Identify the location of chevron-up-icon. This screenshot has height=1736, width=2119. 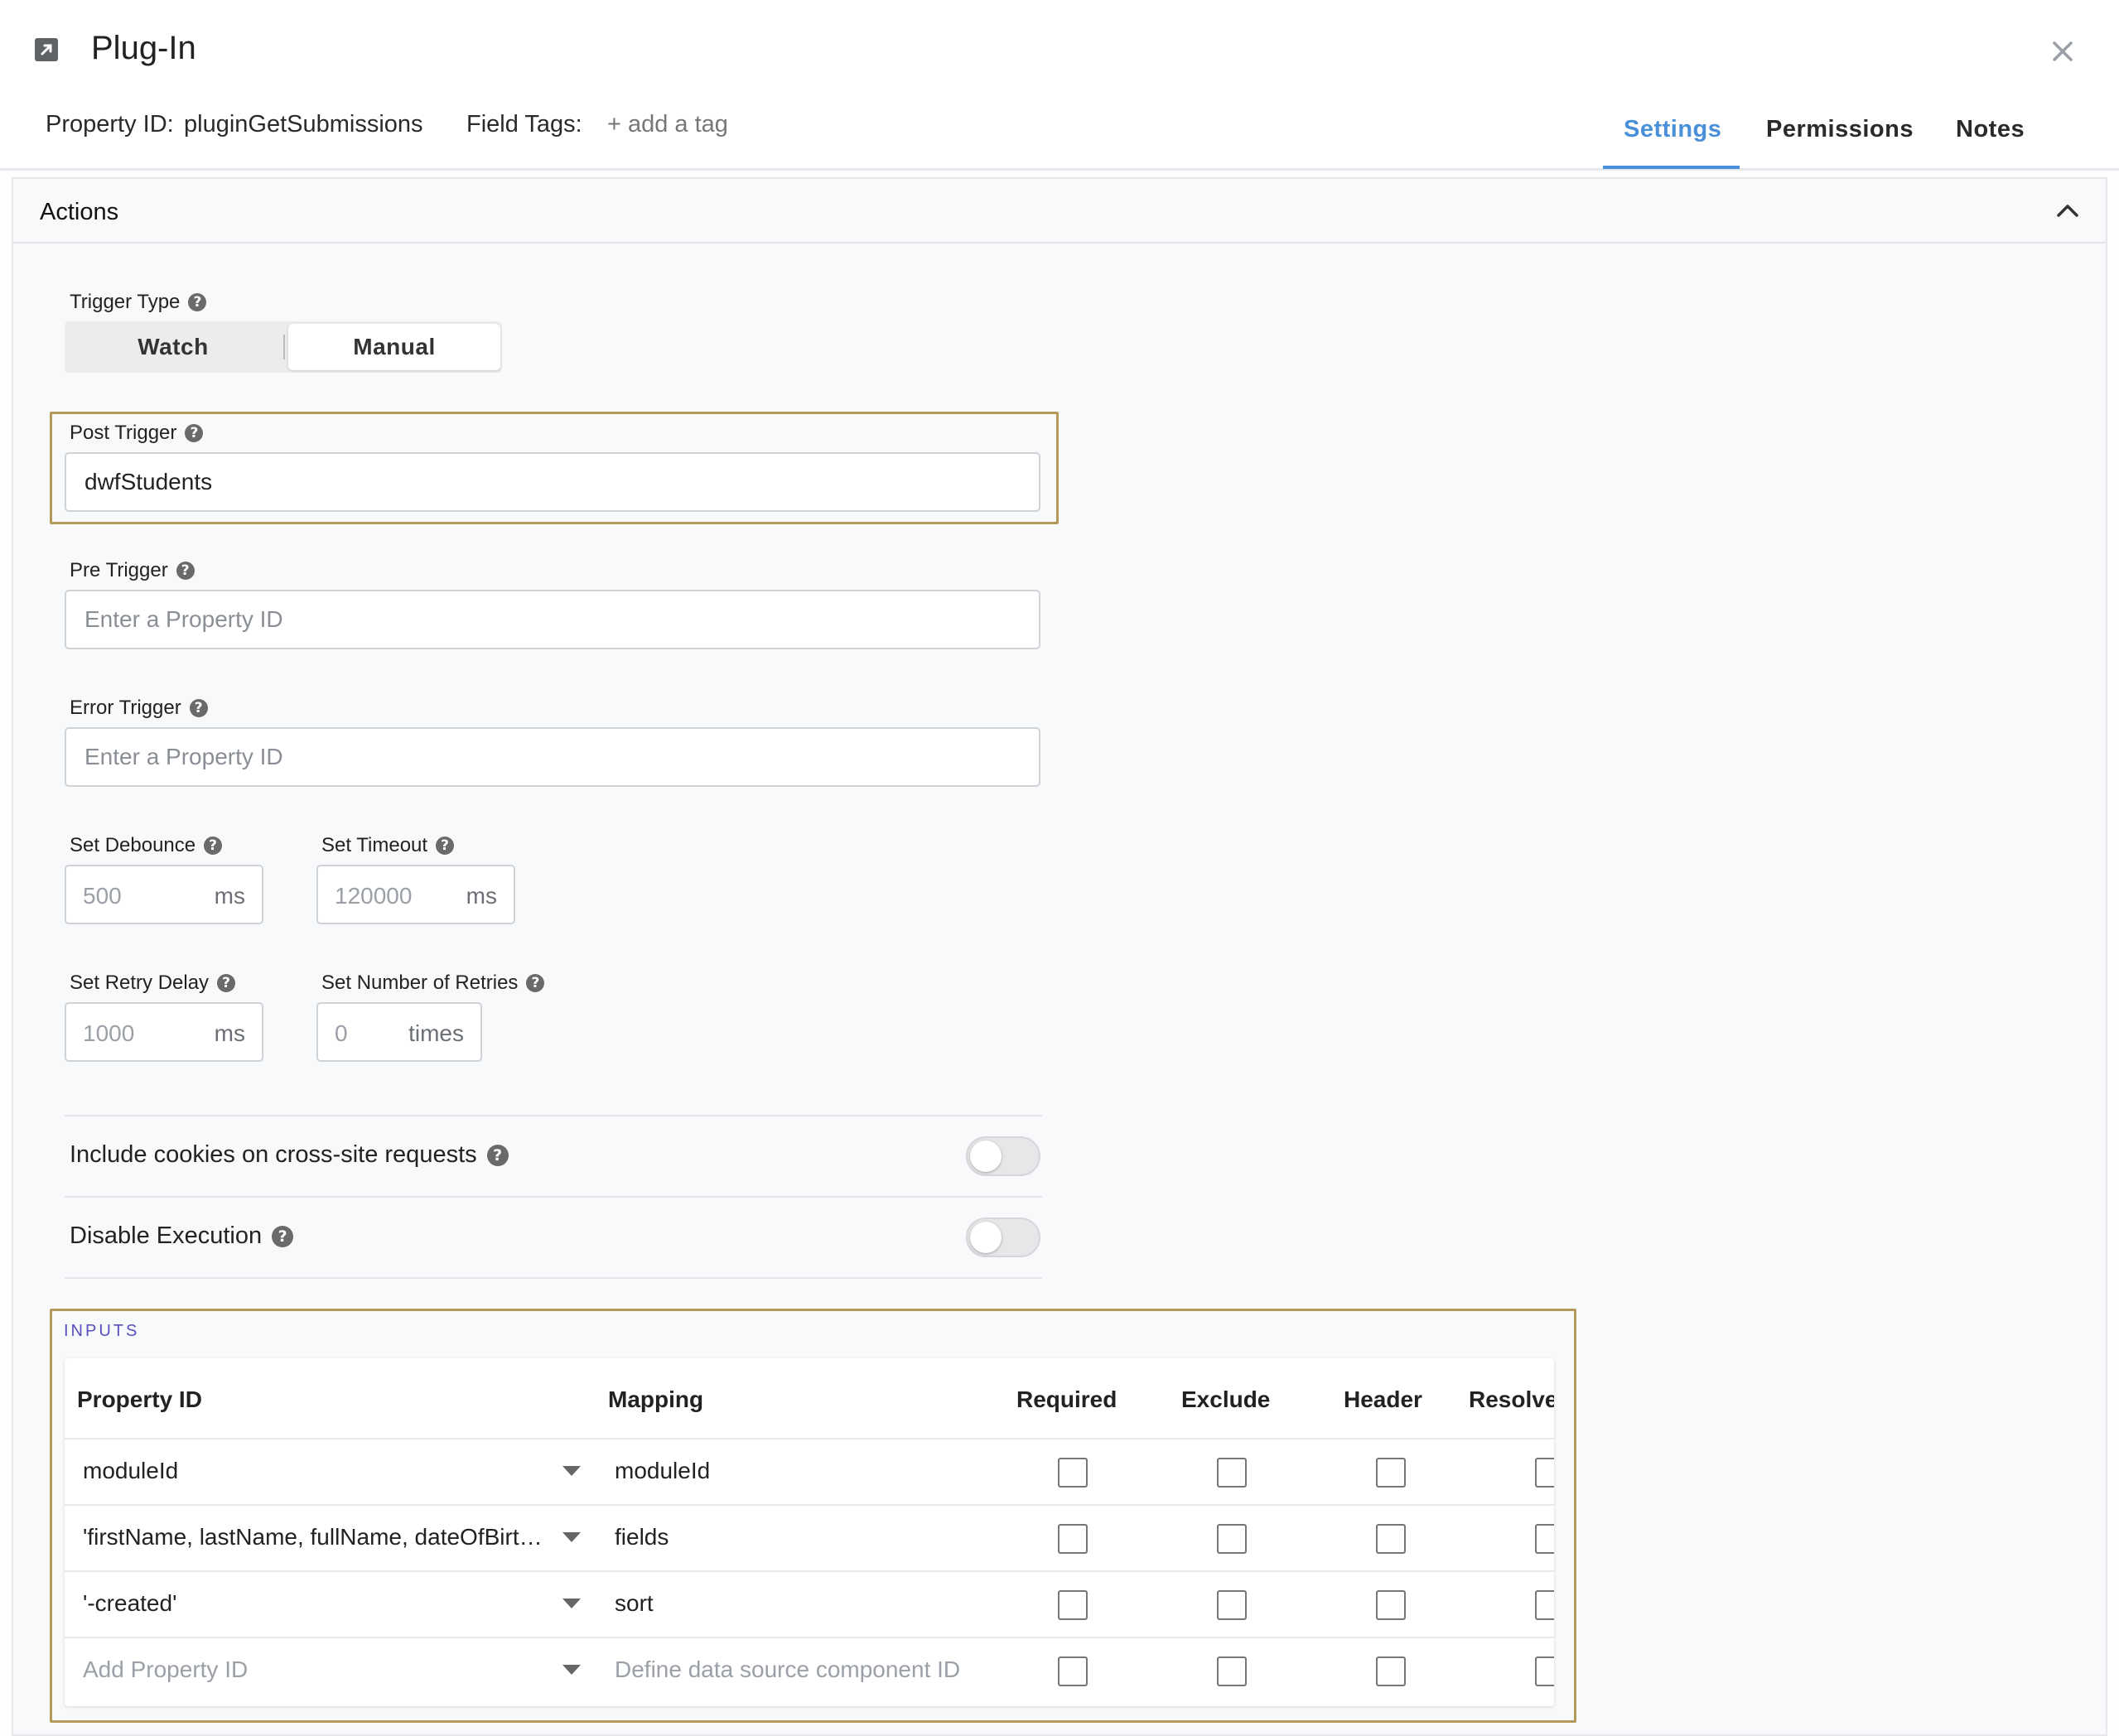
(2067, 211).